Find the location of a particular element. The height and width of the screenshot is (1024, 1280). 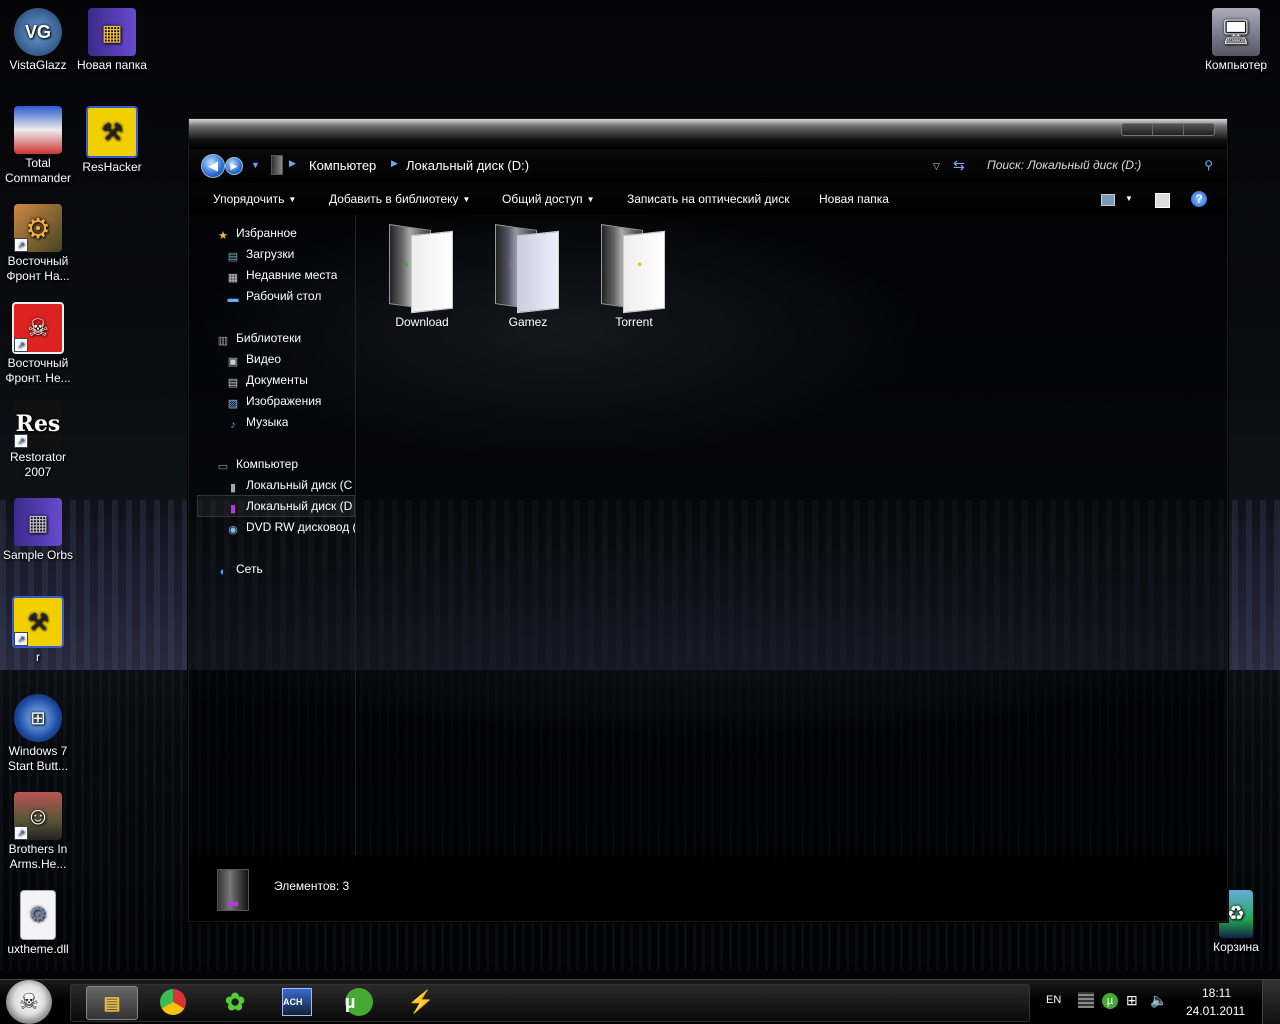

folder-item: ● Download is located at coordinates (422, 276).